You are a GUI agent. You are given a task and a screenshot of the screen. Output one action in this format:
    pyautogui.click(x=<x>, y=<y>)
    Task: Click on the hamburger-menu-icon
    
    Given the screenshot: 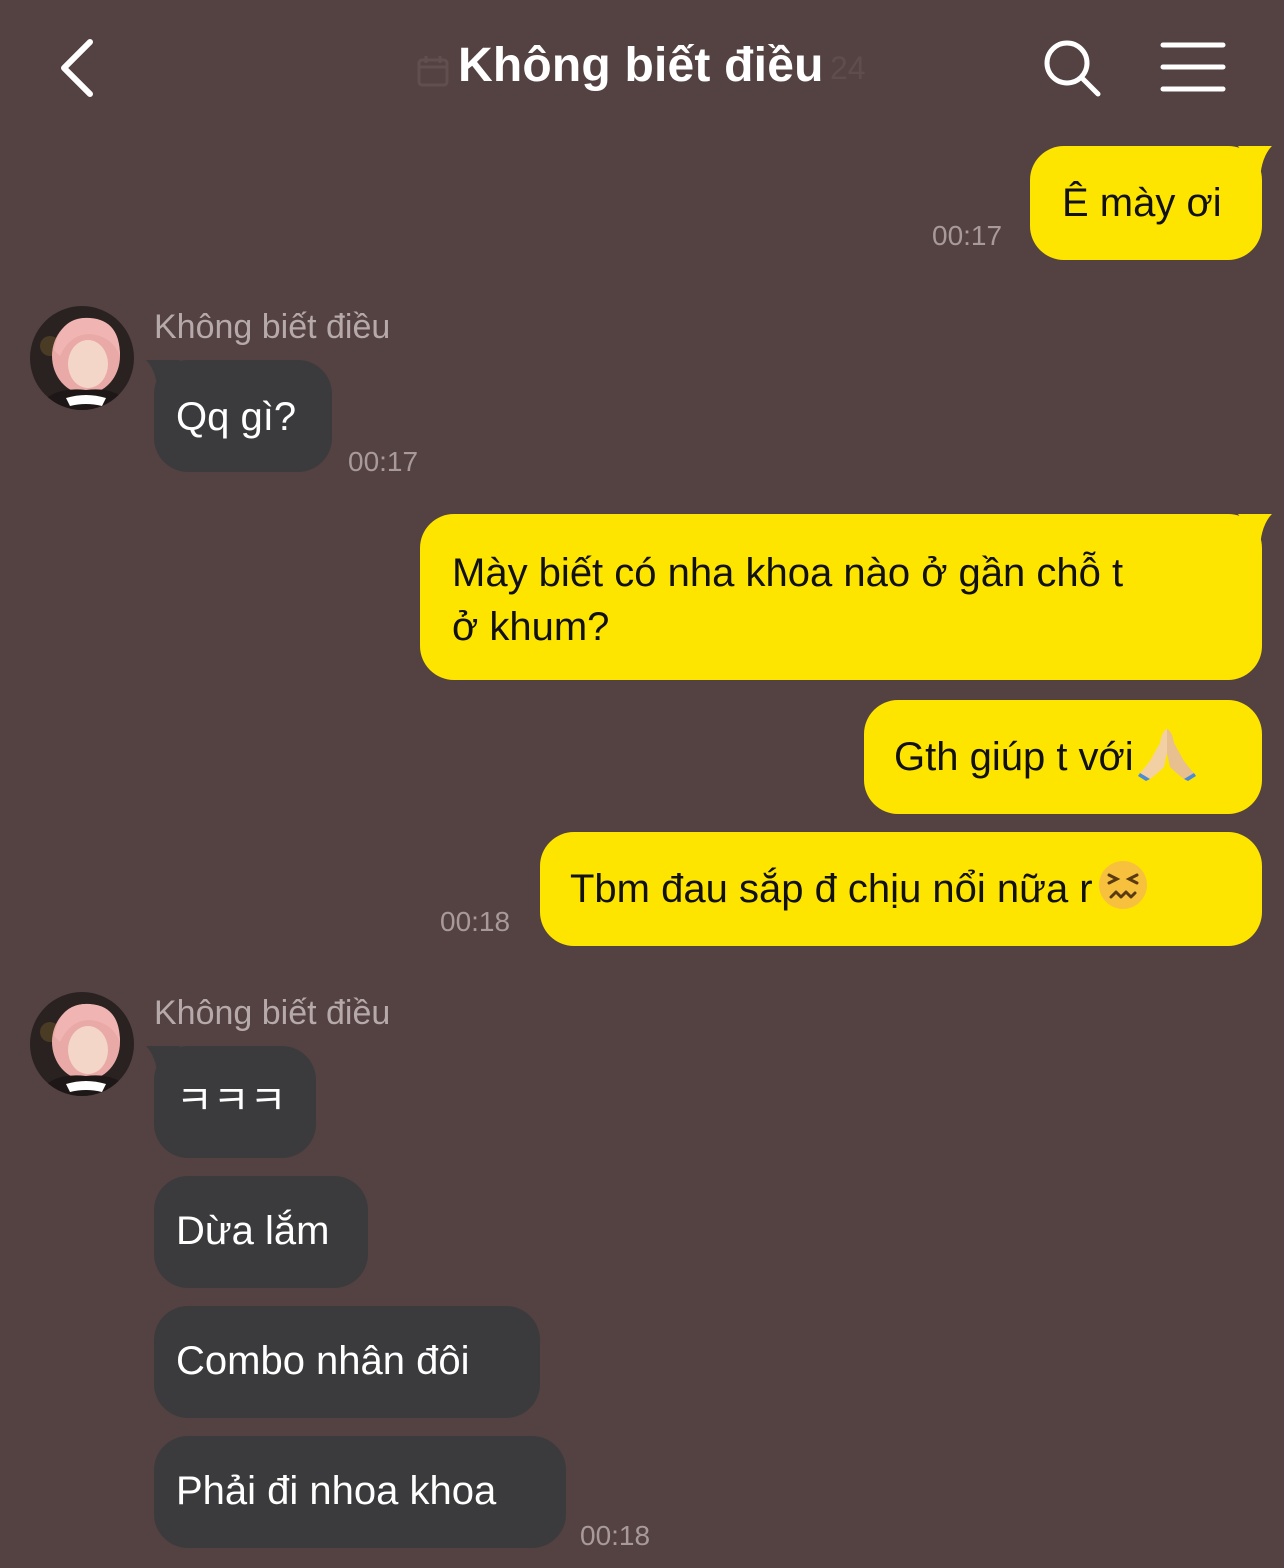 What is the action you would take?
    pyautogui.click(x=1193, y=67)
    